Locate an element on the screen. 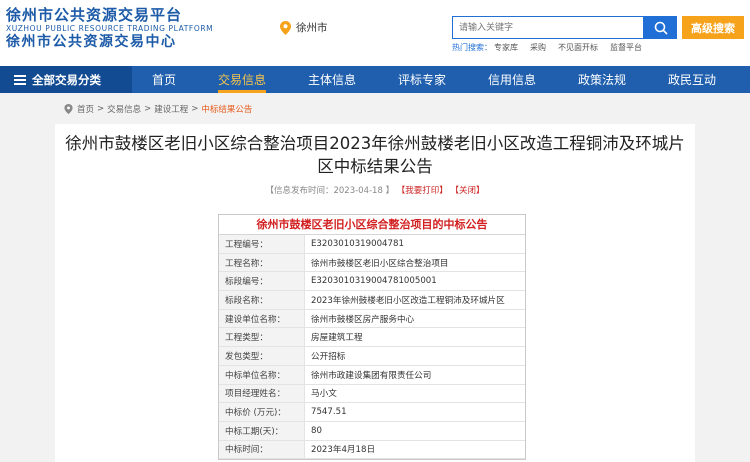  row-label: 标段编号： is located at coordinates (262, 281).